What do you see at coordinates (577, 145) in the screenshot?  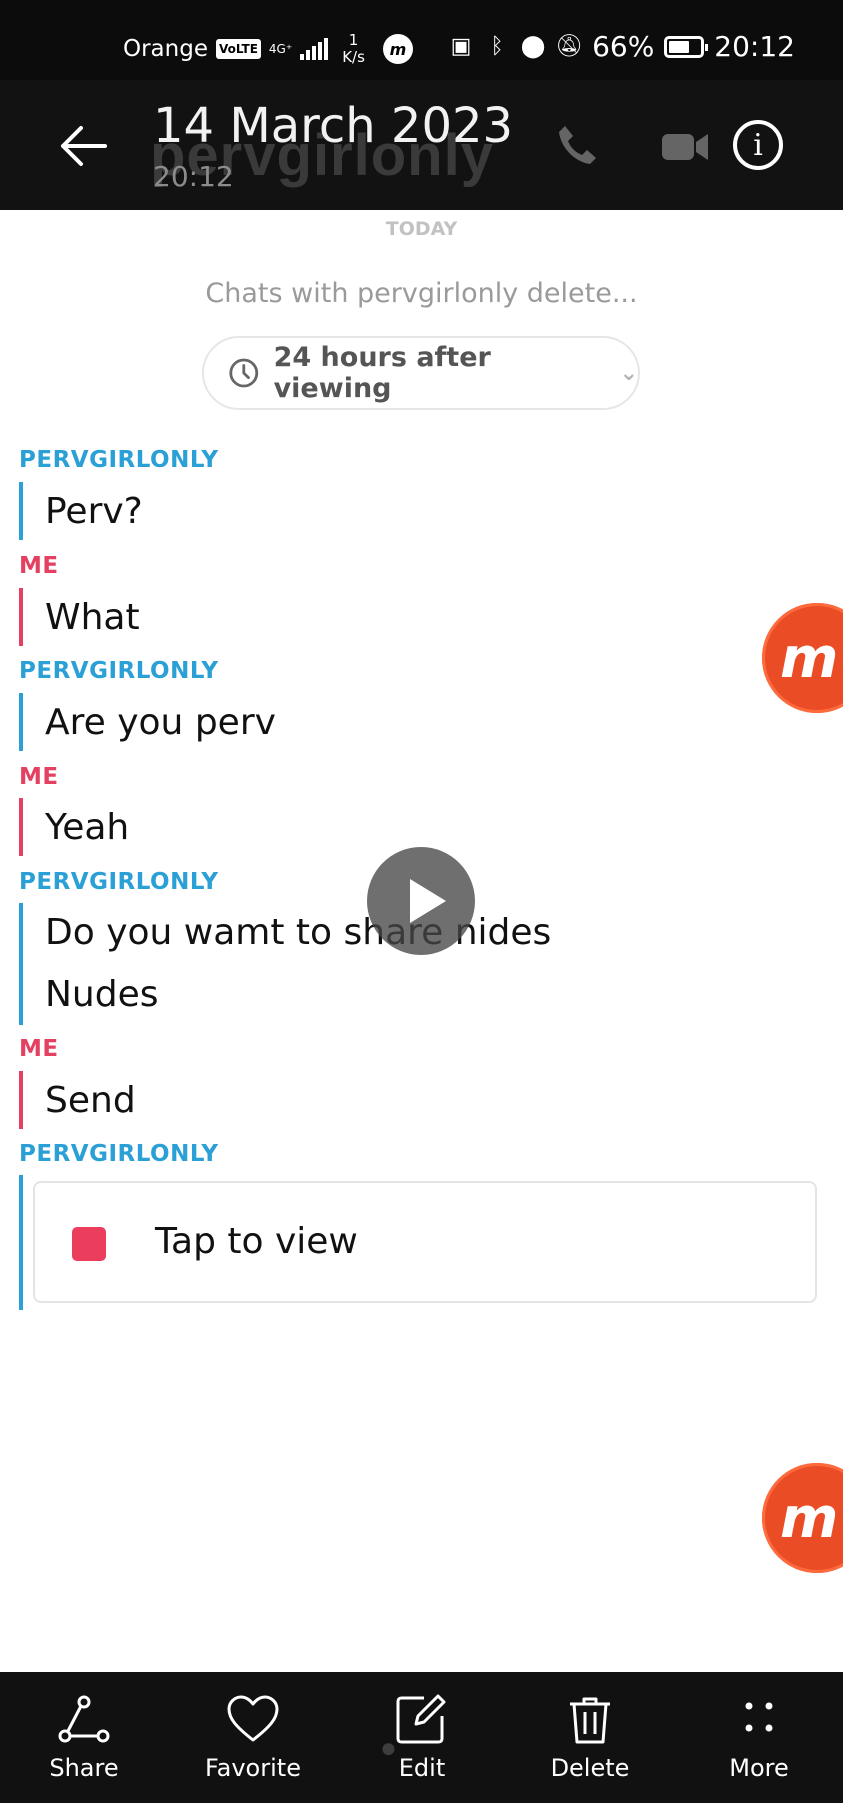 I see `phone-icon` at bounding box center [577, 145].